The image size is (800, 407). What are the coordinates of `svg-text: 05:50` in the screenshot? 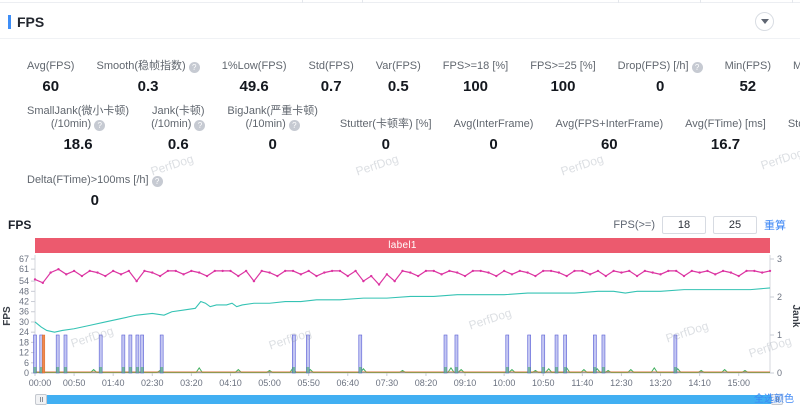 It's located at (308, 383).